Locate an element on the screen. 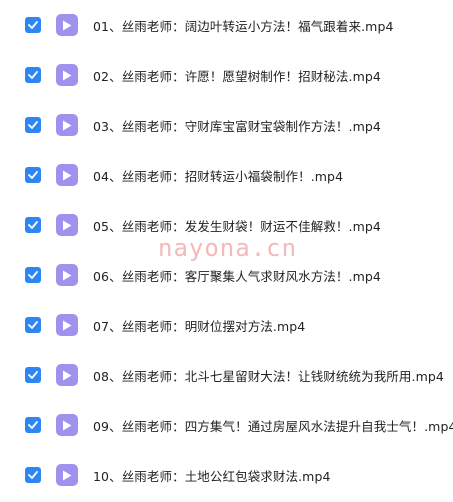 The image size is (453, 502). file-name: 09、丝雨老师：四方集气！通过房屋风水法提升自我士气！.mp4 is located at coordinates (273, 425).